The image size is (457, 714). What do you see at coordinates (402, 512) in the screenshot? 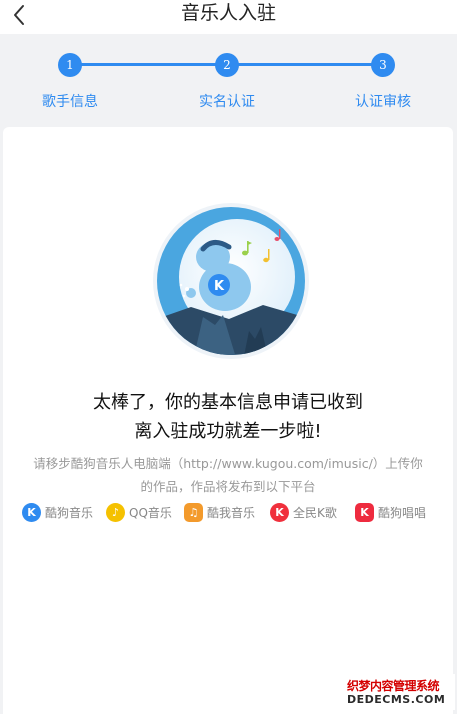
I see `platform-label: 酷狗唱唱` at bounding box center [402, 512].